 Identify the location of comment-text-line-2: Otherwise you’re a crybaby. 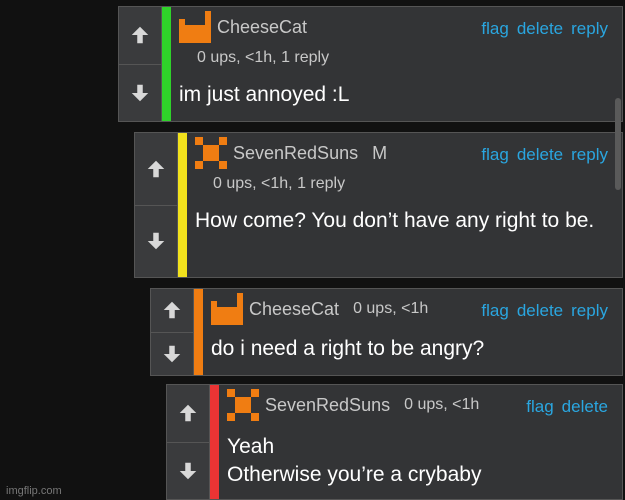
(354, 474).